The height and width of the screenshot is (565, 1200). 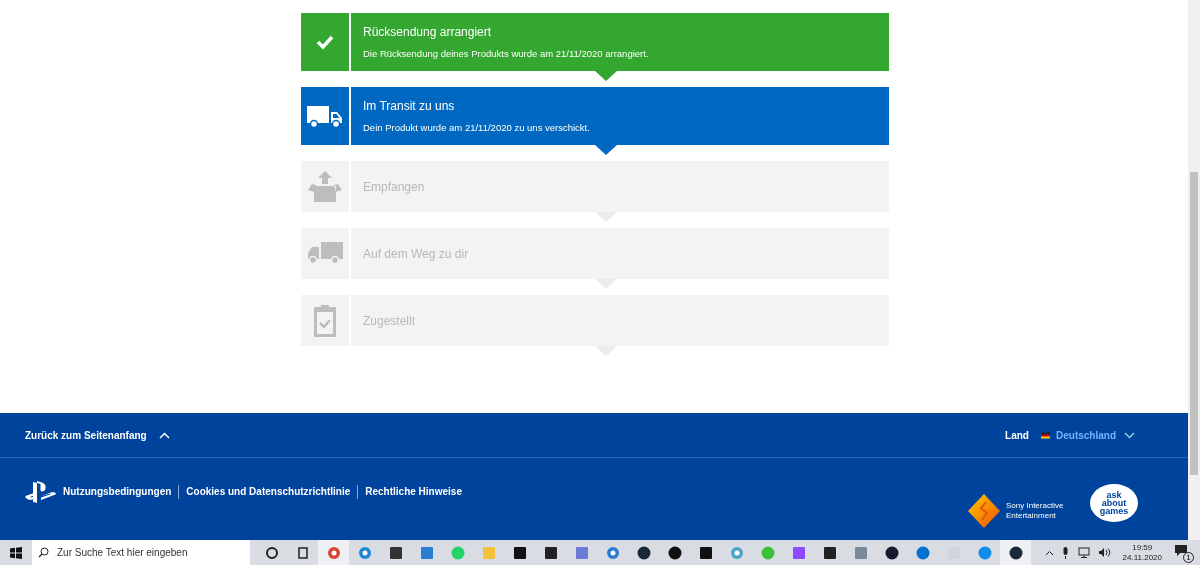 I want to click on network-icon, so click(x=1083, y=552).